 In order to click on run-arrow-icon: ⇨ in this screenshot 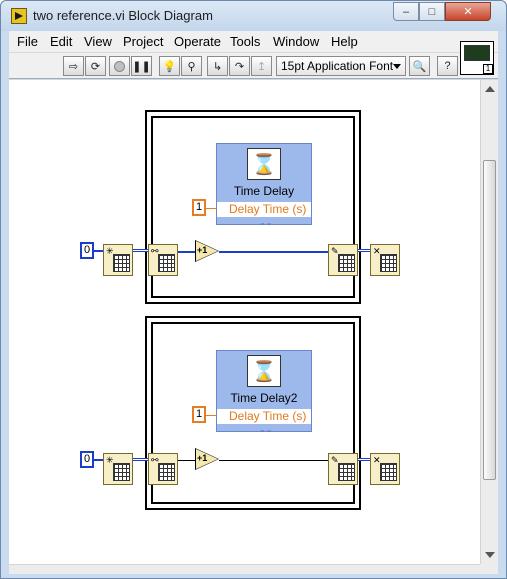, I will do `click(73, 66)`.